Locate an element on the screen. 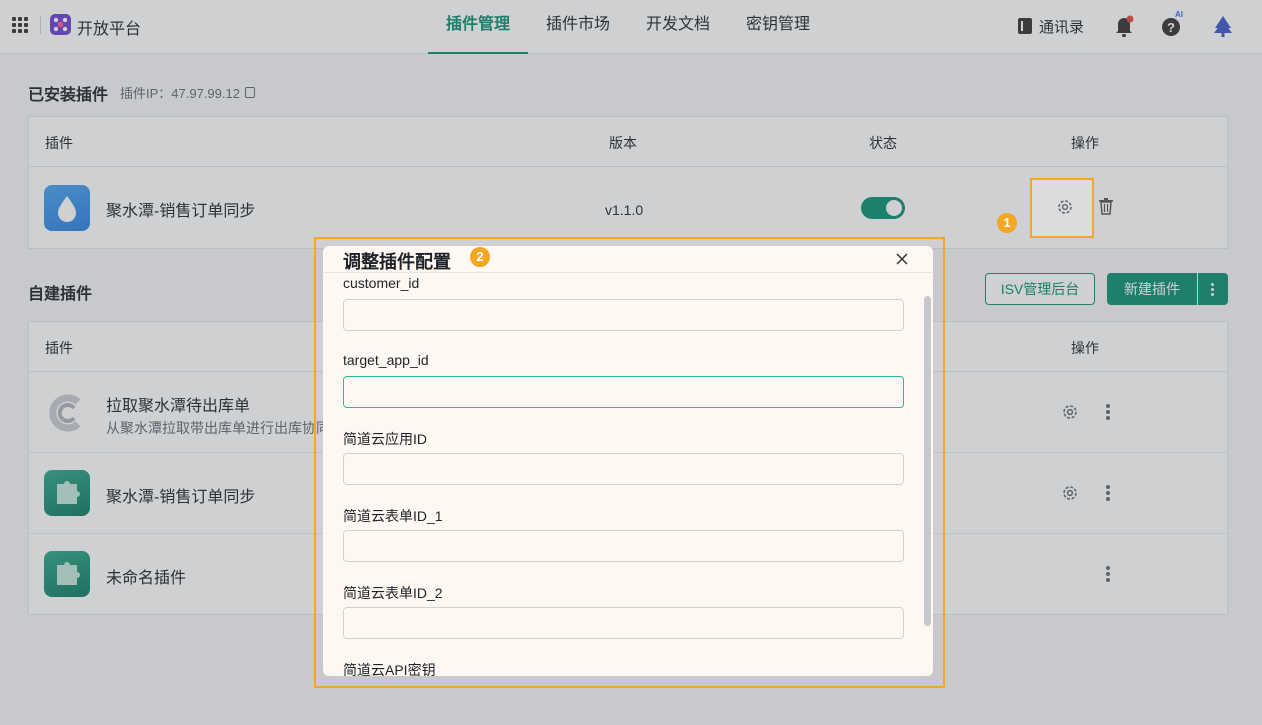 This screenshot has height=725, width=1262. target-app-id-field is located at coordinates (623, 392).